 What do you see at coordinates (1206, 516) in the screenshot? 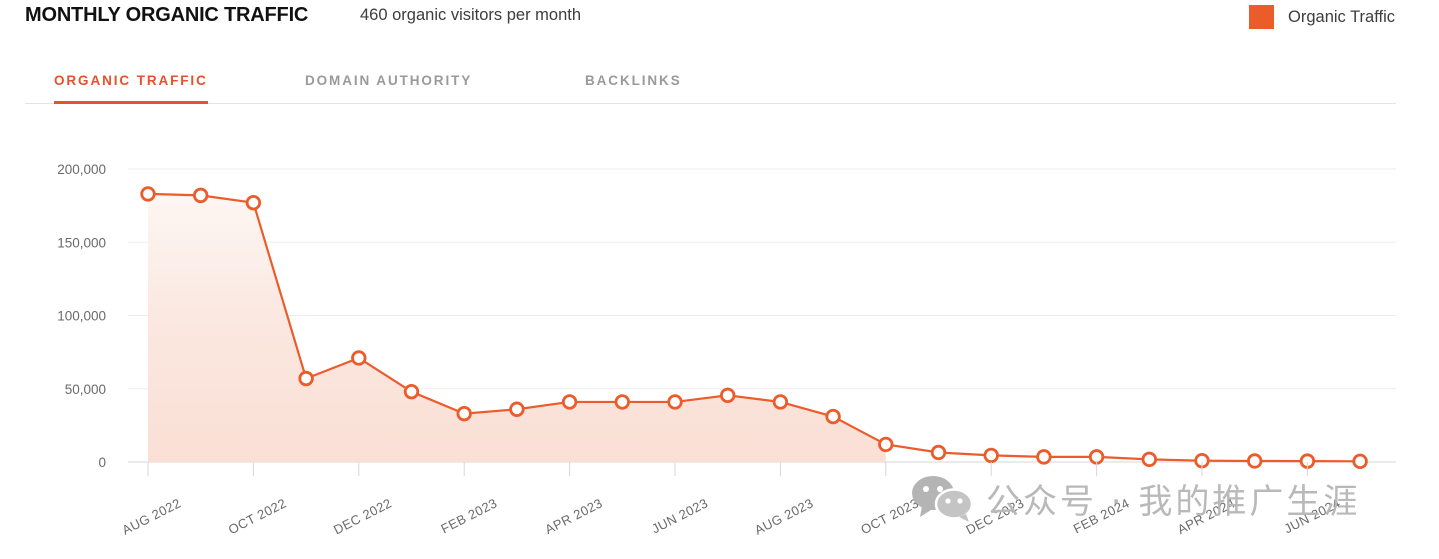
I see `x-axis-tick-label: APR 2024` at bounding box center [1206, 516].